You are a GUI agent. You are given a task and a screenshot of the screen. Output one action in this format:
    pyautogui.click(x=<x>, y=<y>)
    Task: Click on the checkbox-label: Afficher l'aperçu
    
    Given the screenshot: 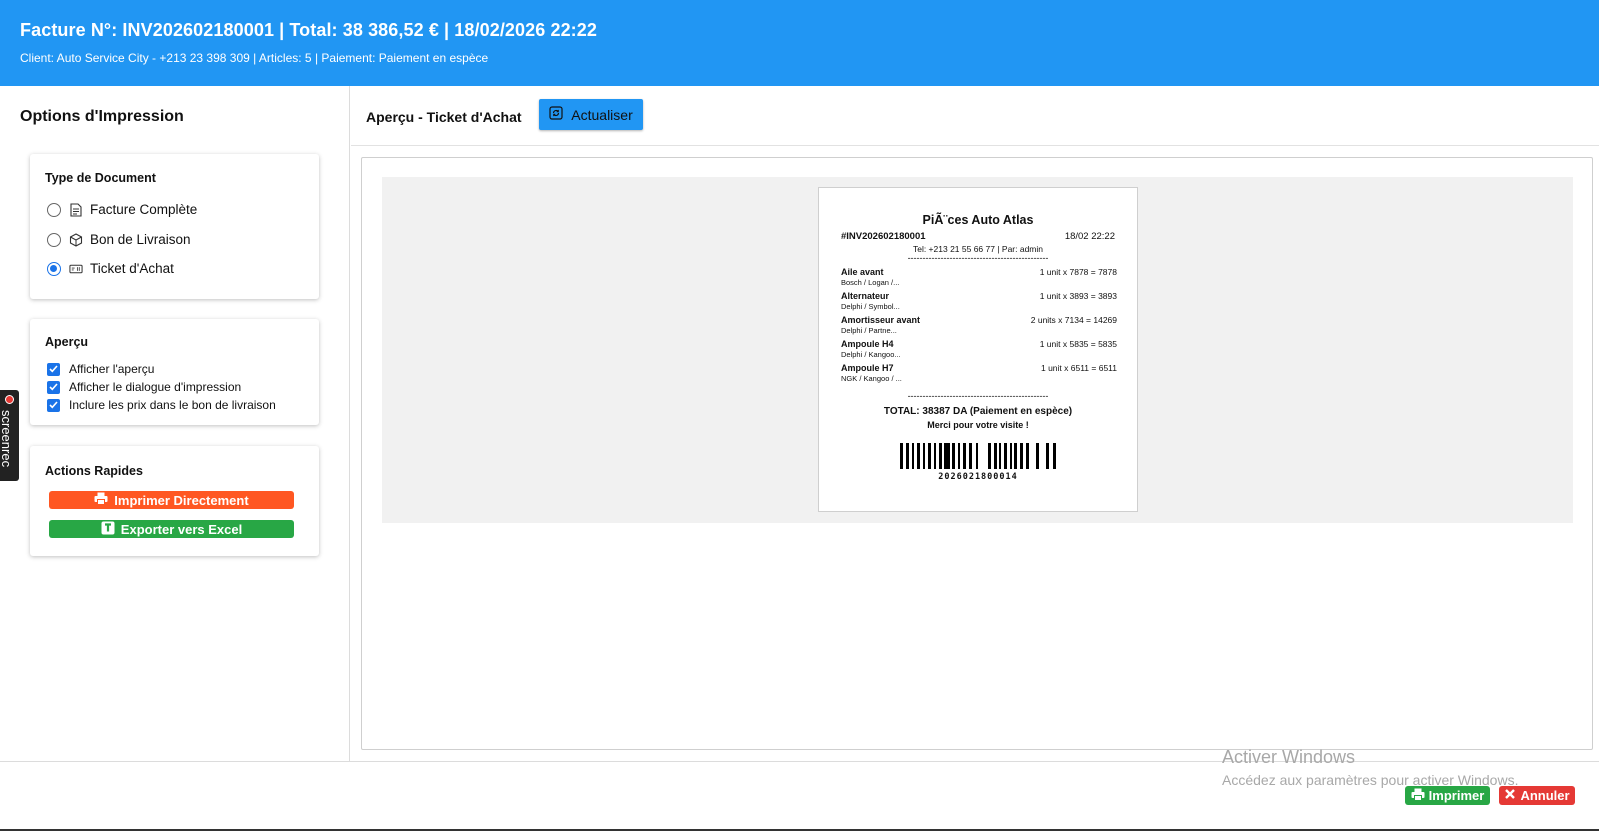 What is the action you would take?
    pyautogui.click(x=112, y=369)
    